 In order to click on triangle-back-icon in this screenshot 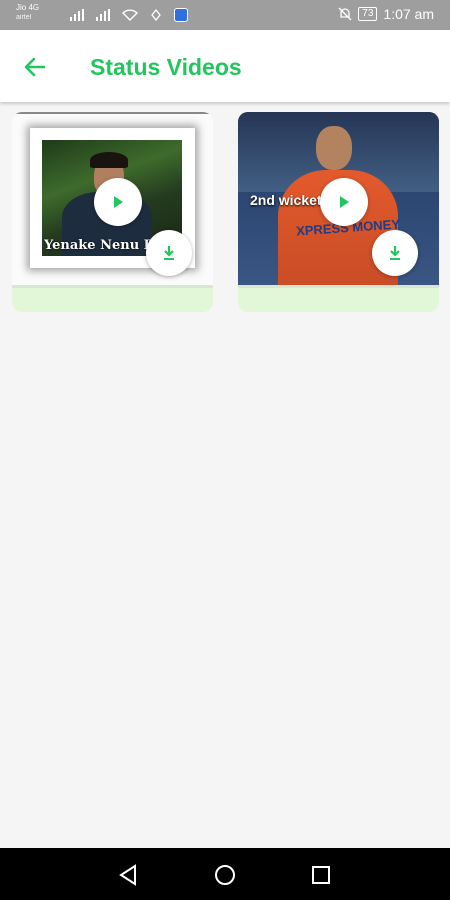, I will do `click(129, 875)`.